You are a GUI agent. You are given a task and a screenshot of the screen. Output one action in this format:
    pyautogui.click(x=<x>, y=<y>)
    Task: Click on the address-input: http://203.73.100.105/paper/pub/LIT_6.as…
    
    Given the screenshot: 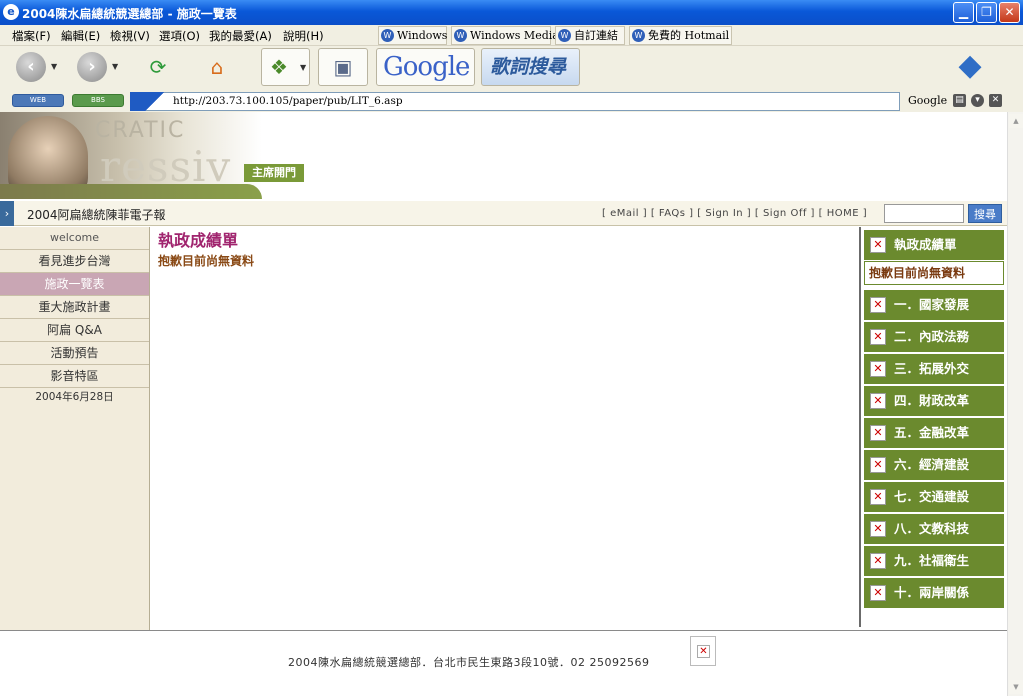 What is the action you would take?
    pyautogui.click(x=515, y=101)
    